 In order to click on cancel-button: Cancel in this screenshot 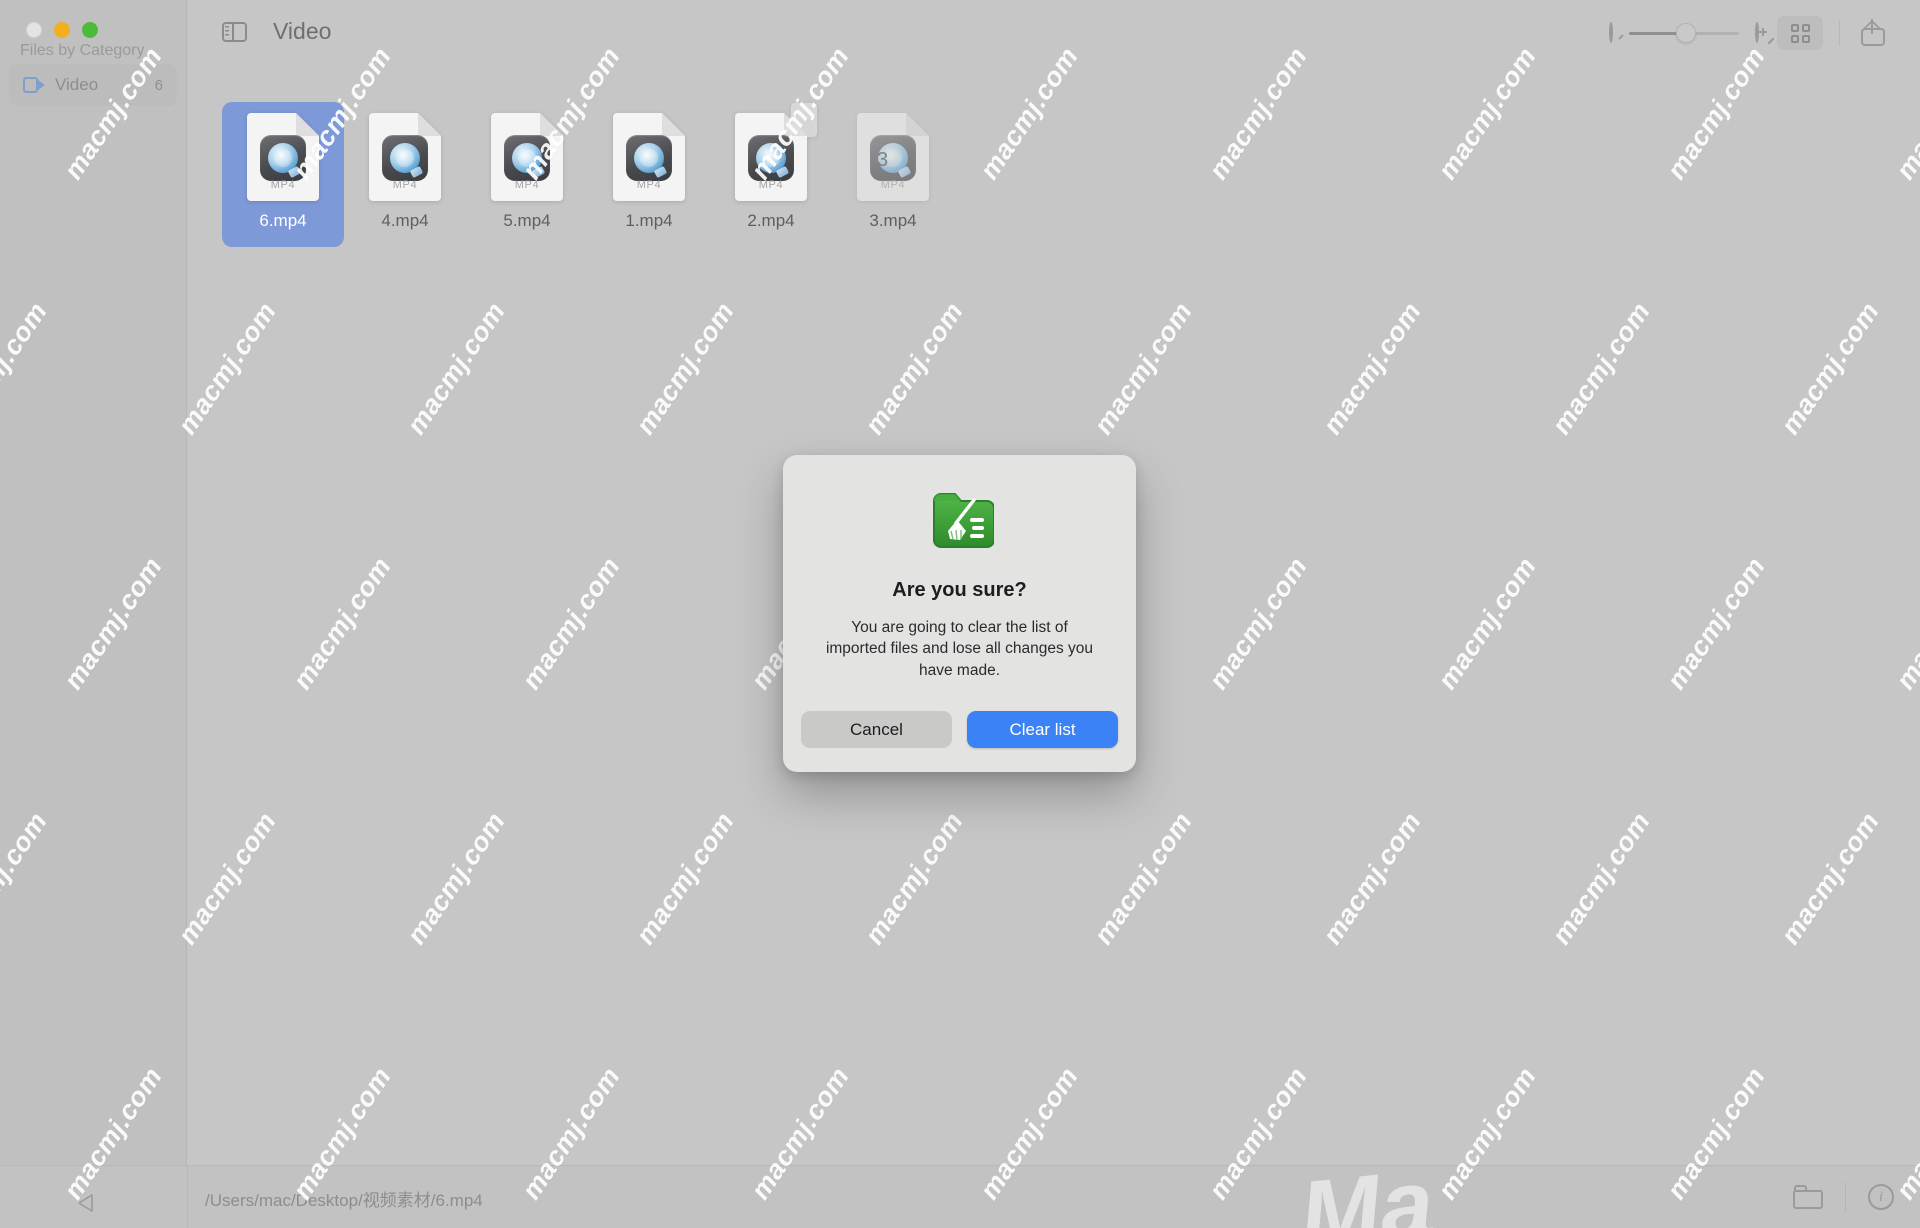, I will do `click(876, 729)`.